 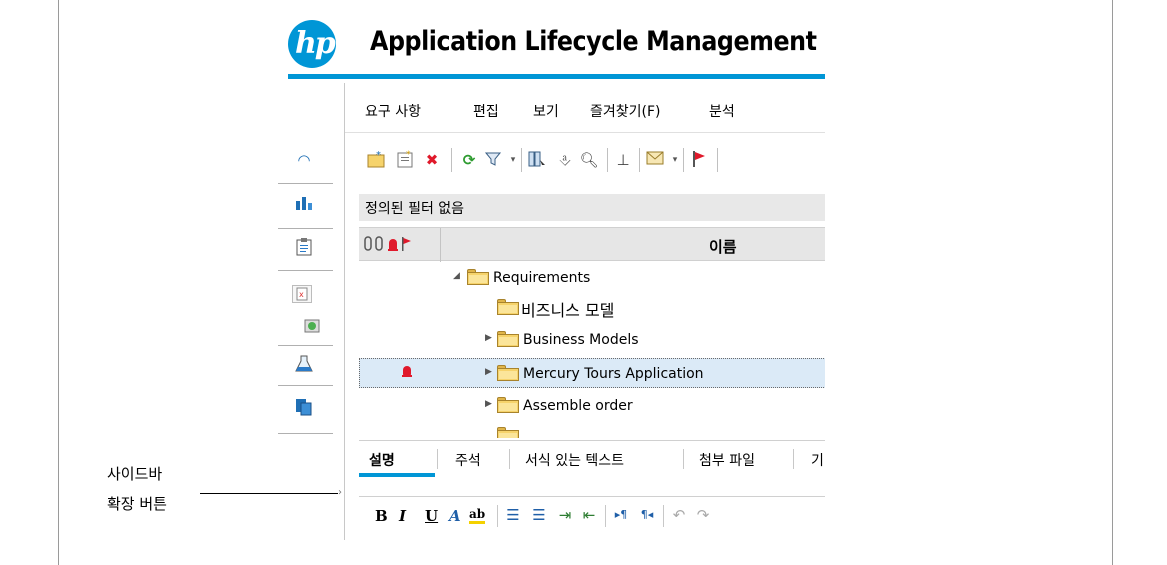 I want to click on active-tab-indicator, so click(x=397, y=475).